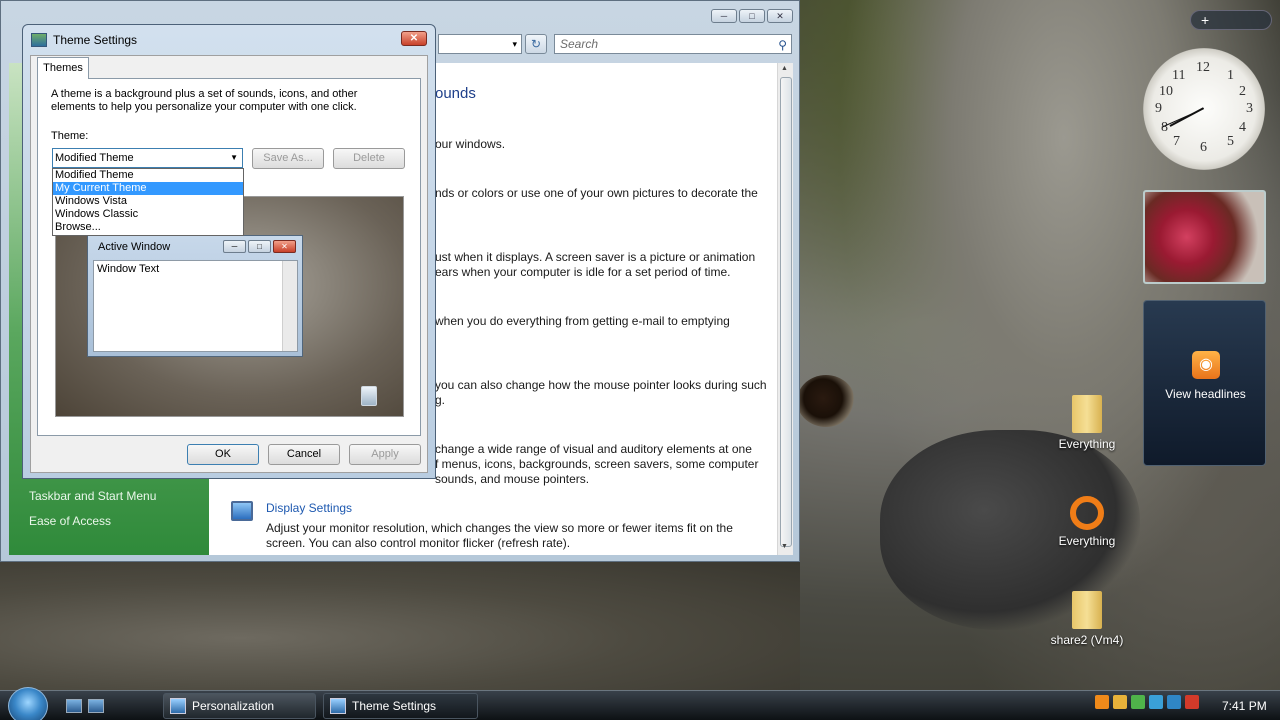 This screenshot has height=720, width=1280. I want to click on dialog-close-button: ✕, so click(414, 38).